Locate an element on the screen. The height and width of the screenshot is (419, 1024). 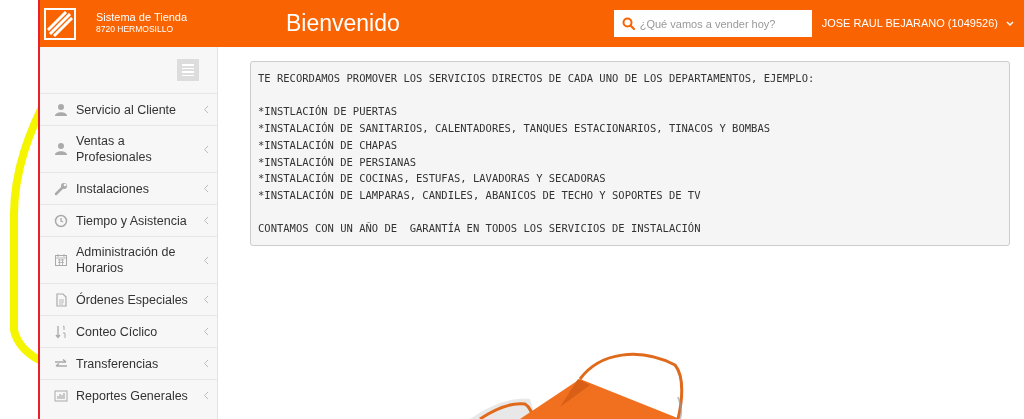
menu-toggle-button is located at coordinates (188, 70).